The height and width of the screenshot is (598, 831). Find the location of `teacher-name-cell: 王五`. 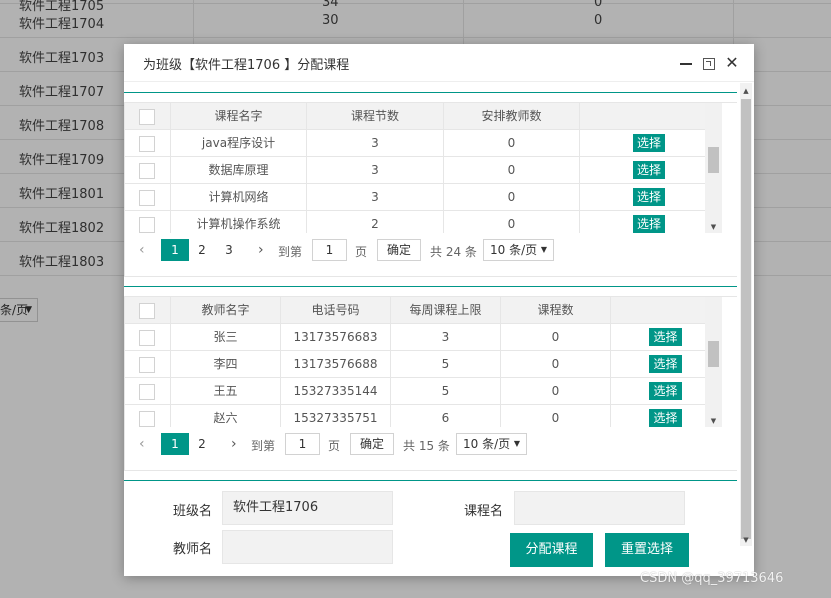

teacher-name-cell: 王五 is located at coordinates (226, 391).